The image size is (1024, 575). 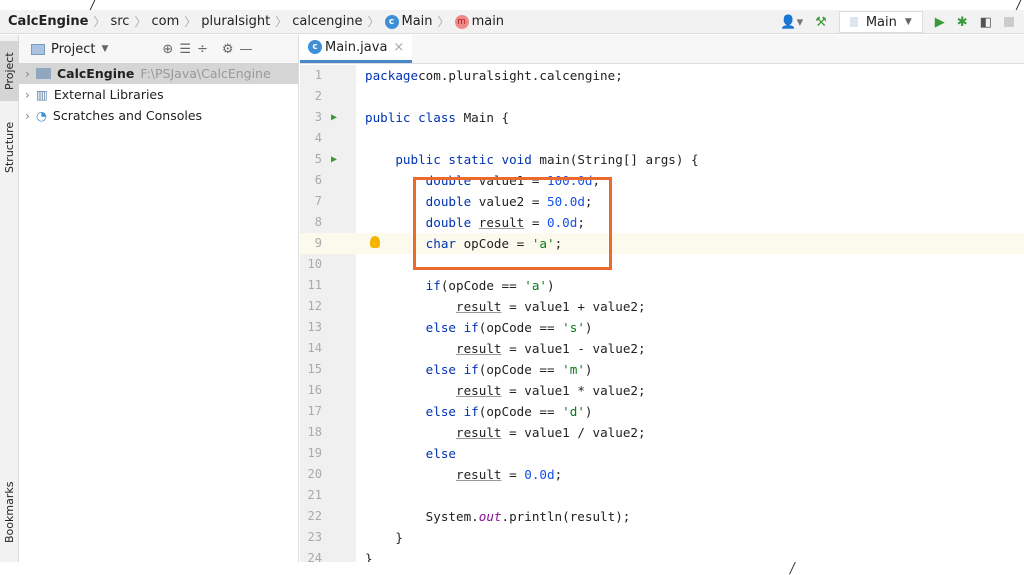 I want to click on code-line: 12 result = value1 + value2;, so click(x=662, y=306).